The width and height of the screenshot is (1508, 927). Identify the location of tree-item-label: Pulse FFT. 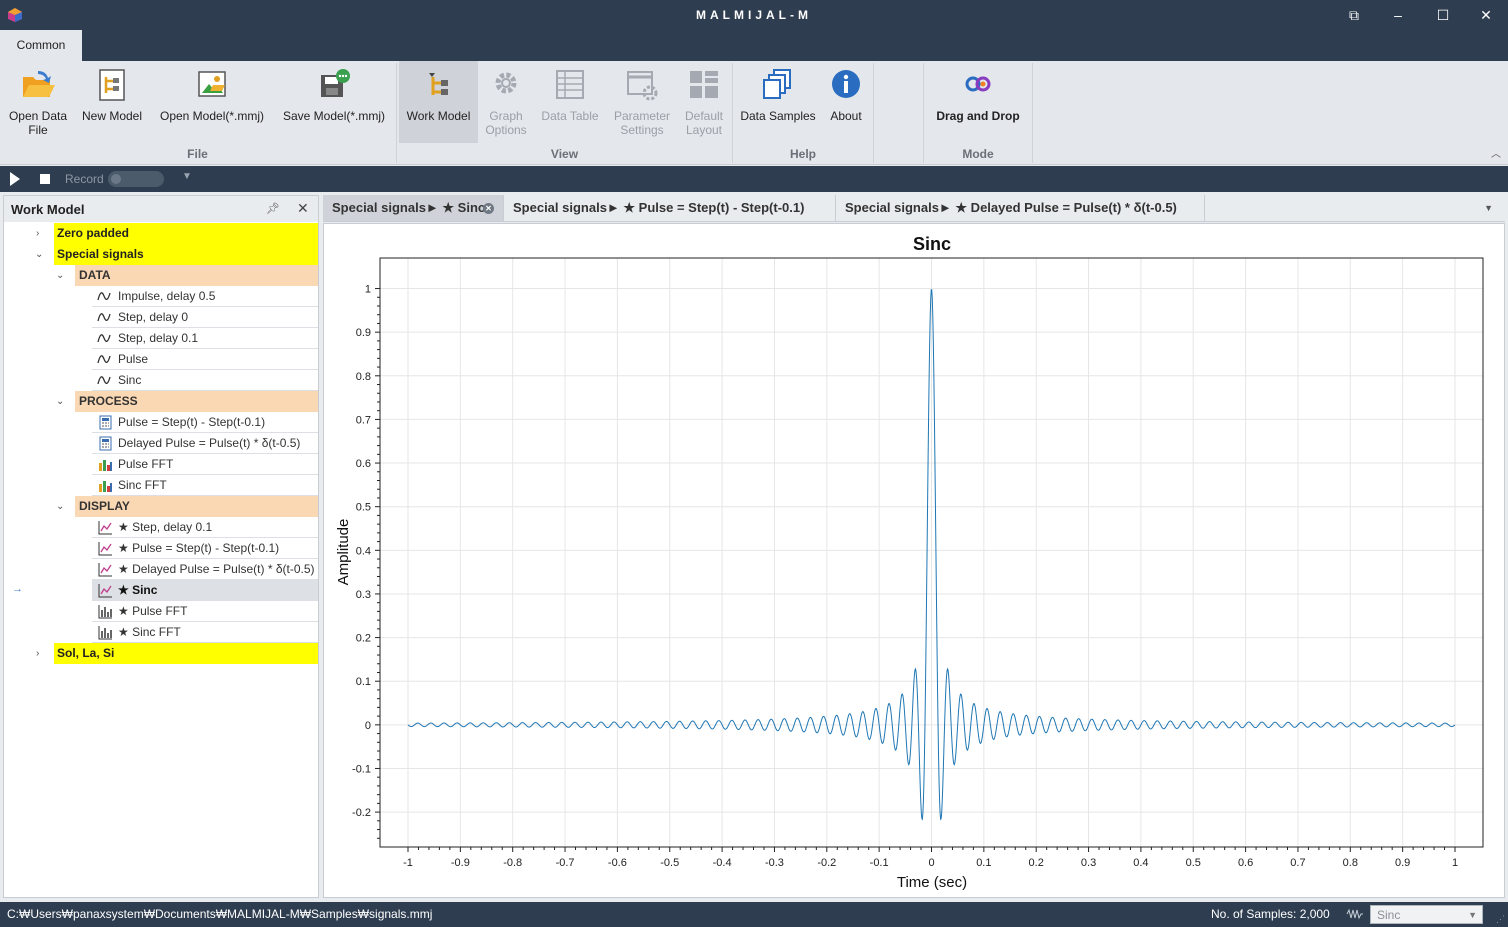
(146, 464).